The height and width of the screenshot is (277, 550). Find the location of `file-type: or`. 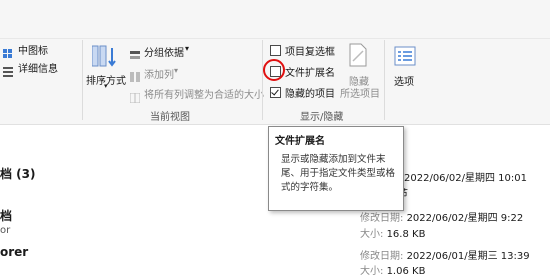

file-type: or is located at coordinates (5, 230).